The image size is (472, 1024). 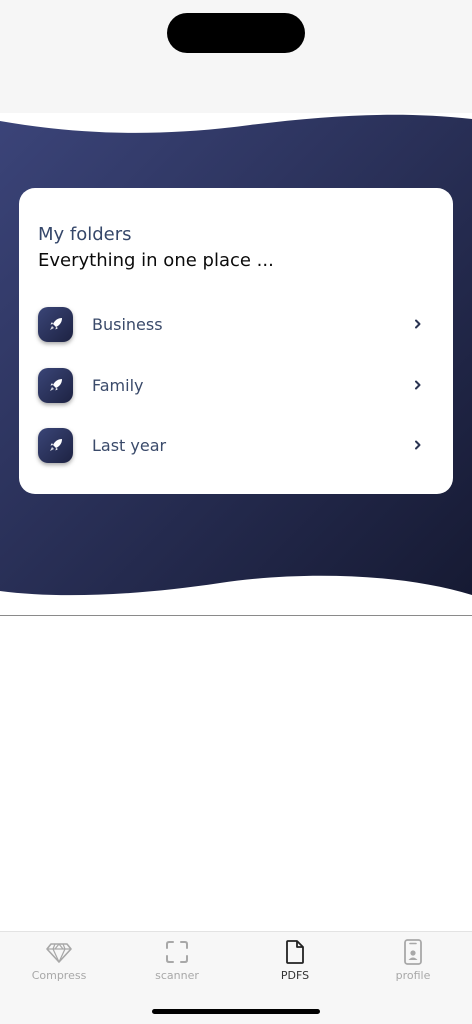 I want to click on folder-row-family: Family, so click(x=231, y=385).